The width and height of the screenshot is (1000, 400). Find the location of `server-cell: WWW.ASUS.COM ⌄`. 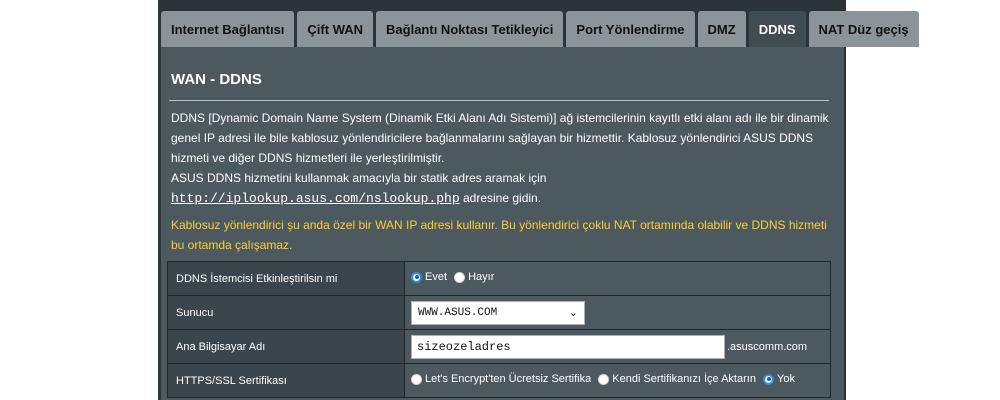

server-cell: WWW.ASUS.COM ⌄ is located at coordinates (617, 312).